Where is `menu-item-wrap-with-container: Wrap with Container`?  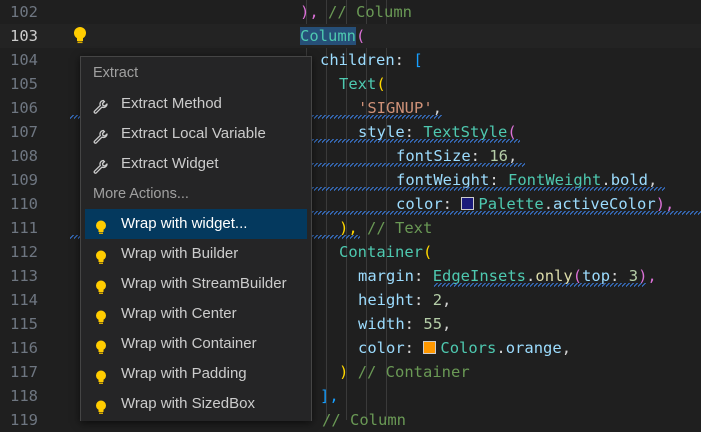 menu-item-wrap-with-container: Wrap with Container is located at coordinates (196, 344).